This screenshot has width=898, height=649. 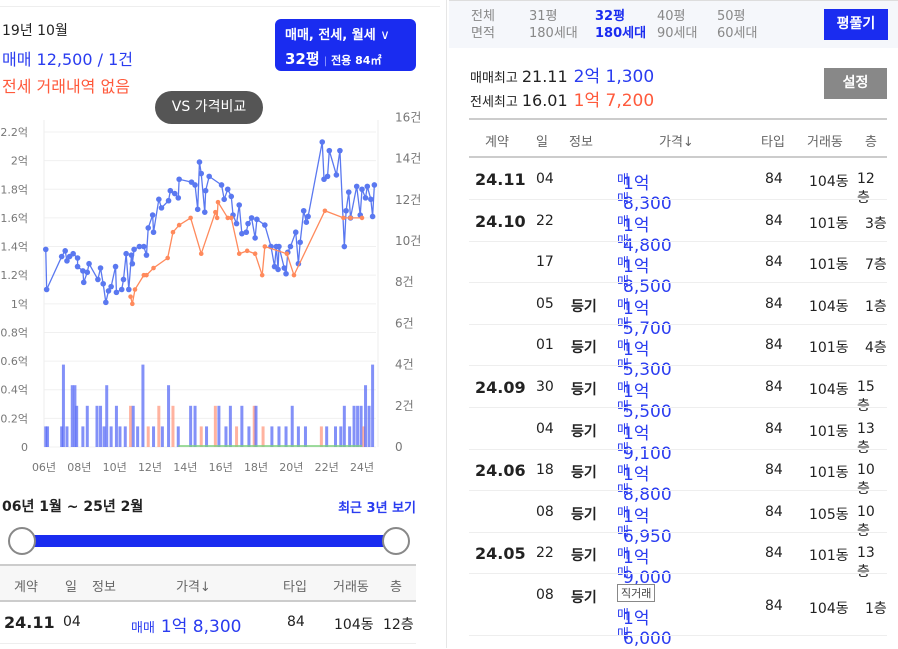 What do you see at coordinates (115, 467) in the screenshot?
I see `x-tick-label: 10년` at bounding box center [115, 467].